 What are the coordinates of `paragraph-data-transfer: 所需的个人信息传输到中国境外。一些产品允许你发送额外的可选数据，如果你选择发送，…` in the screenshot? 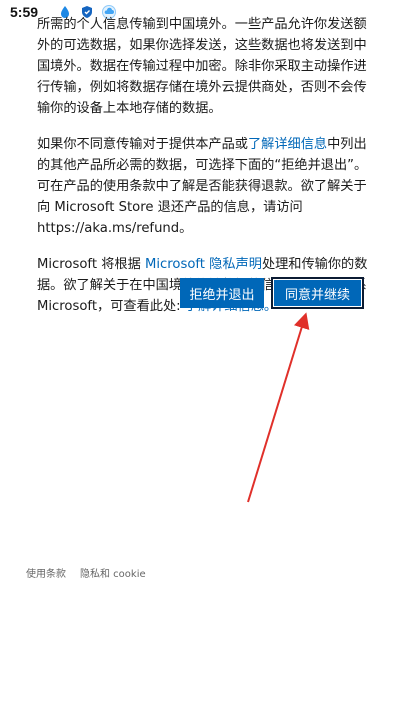 It's located at (202, 66).